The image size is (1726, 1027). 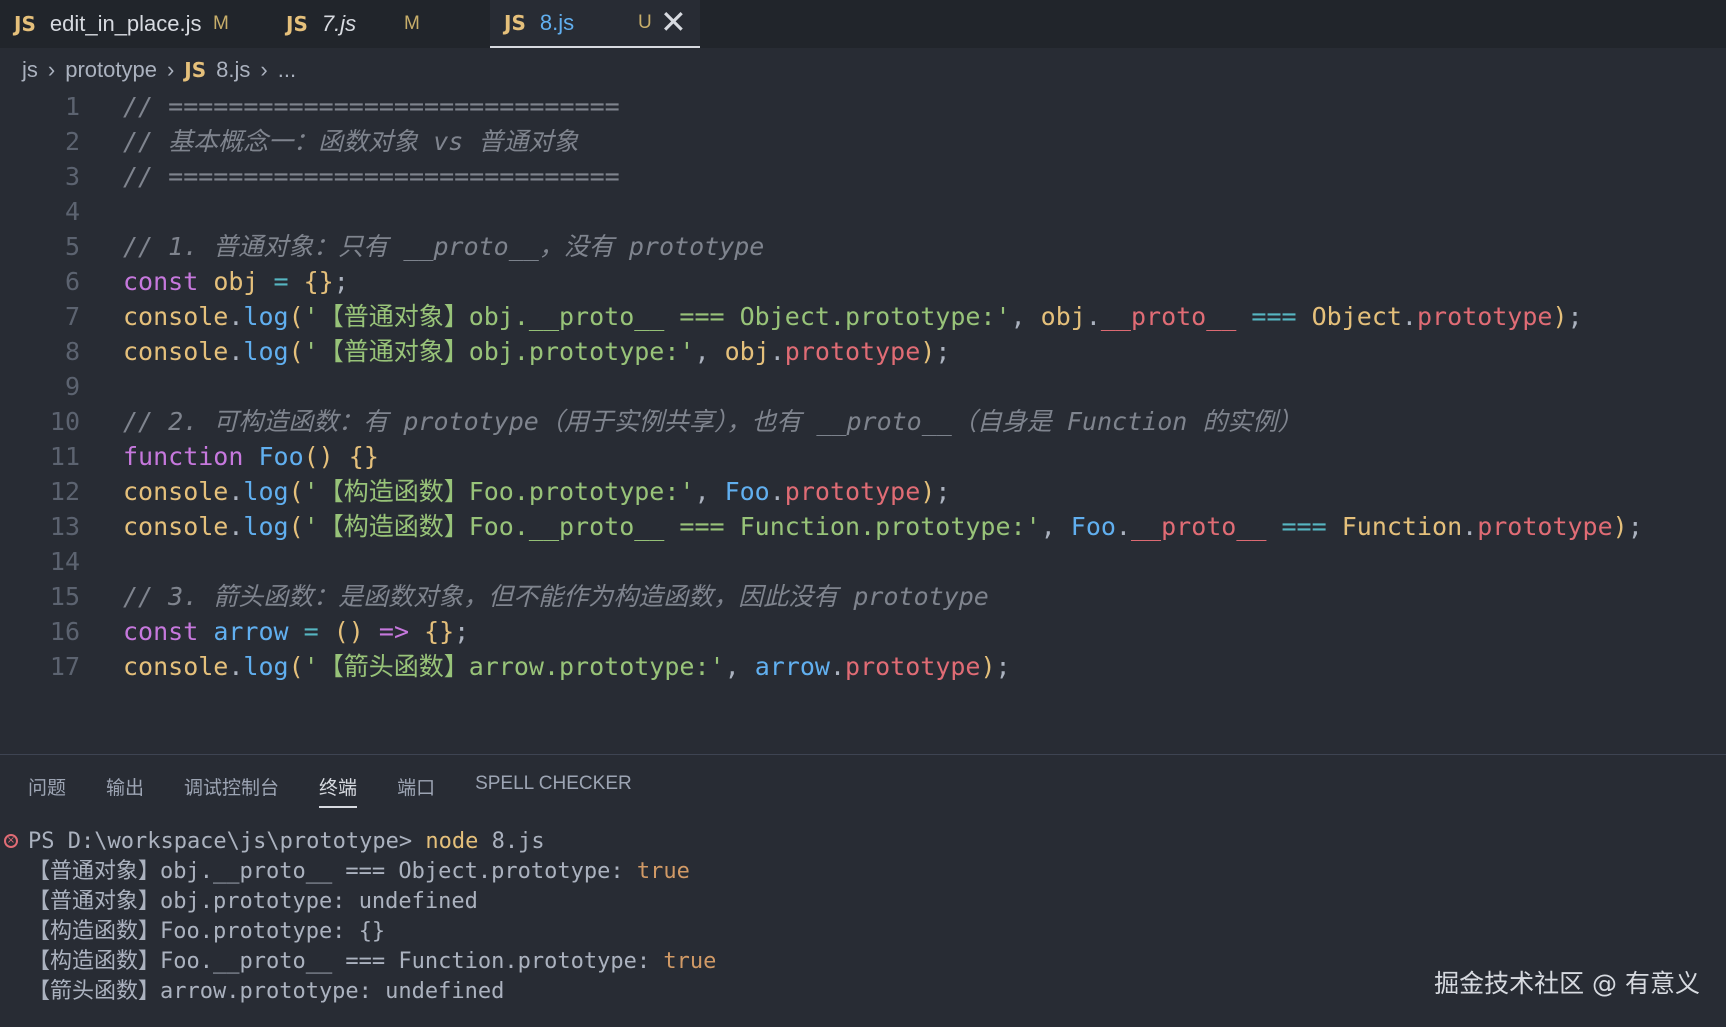 I want to click on terminal-output-text: 【构造函数】Foo.prototype:, so click(x=193, y=931).